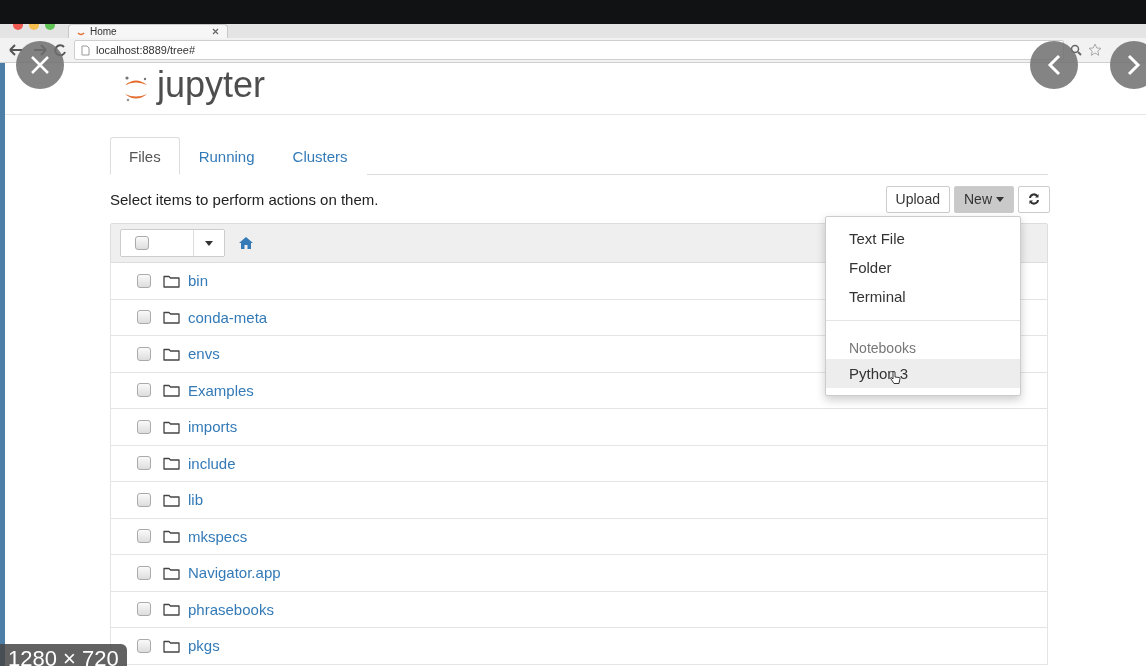 This screenshot has width=1146, height=666. What do you see at coordinates (213, 427) in the screenshot?
I see `folder-link: imports` at bounding box center [213, 427].